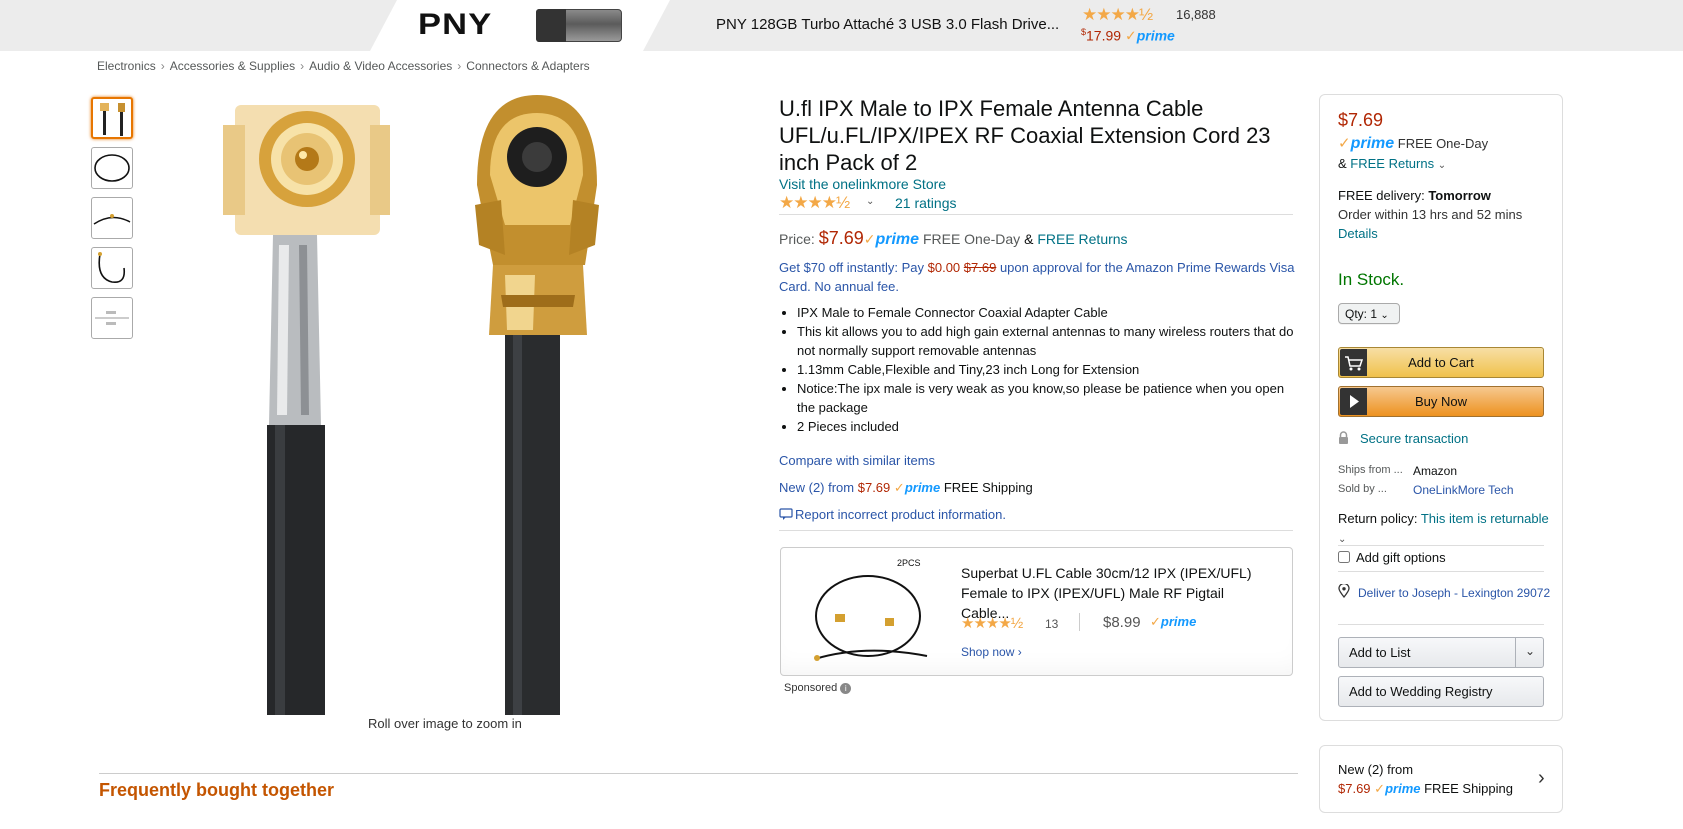 The width and height of the screenshot is (1683, 829). What do you see at coordinates (980, 267) in the screenshot?
I see `promo-was-price: $7.69` at bounding box center [980, 267].